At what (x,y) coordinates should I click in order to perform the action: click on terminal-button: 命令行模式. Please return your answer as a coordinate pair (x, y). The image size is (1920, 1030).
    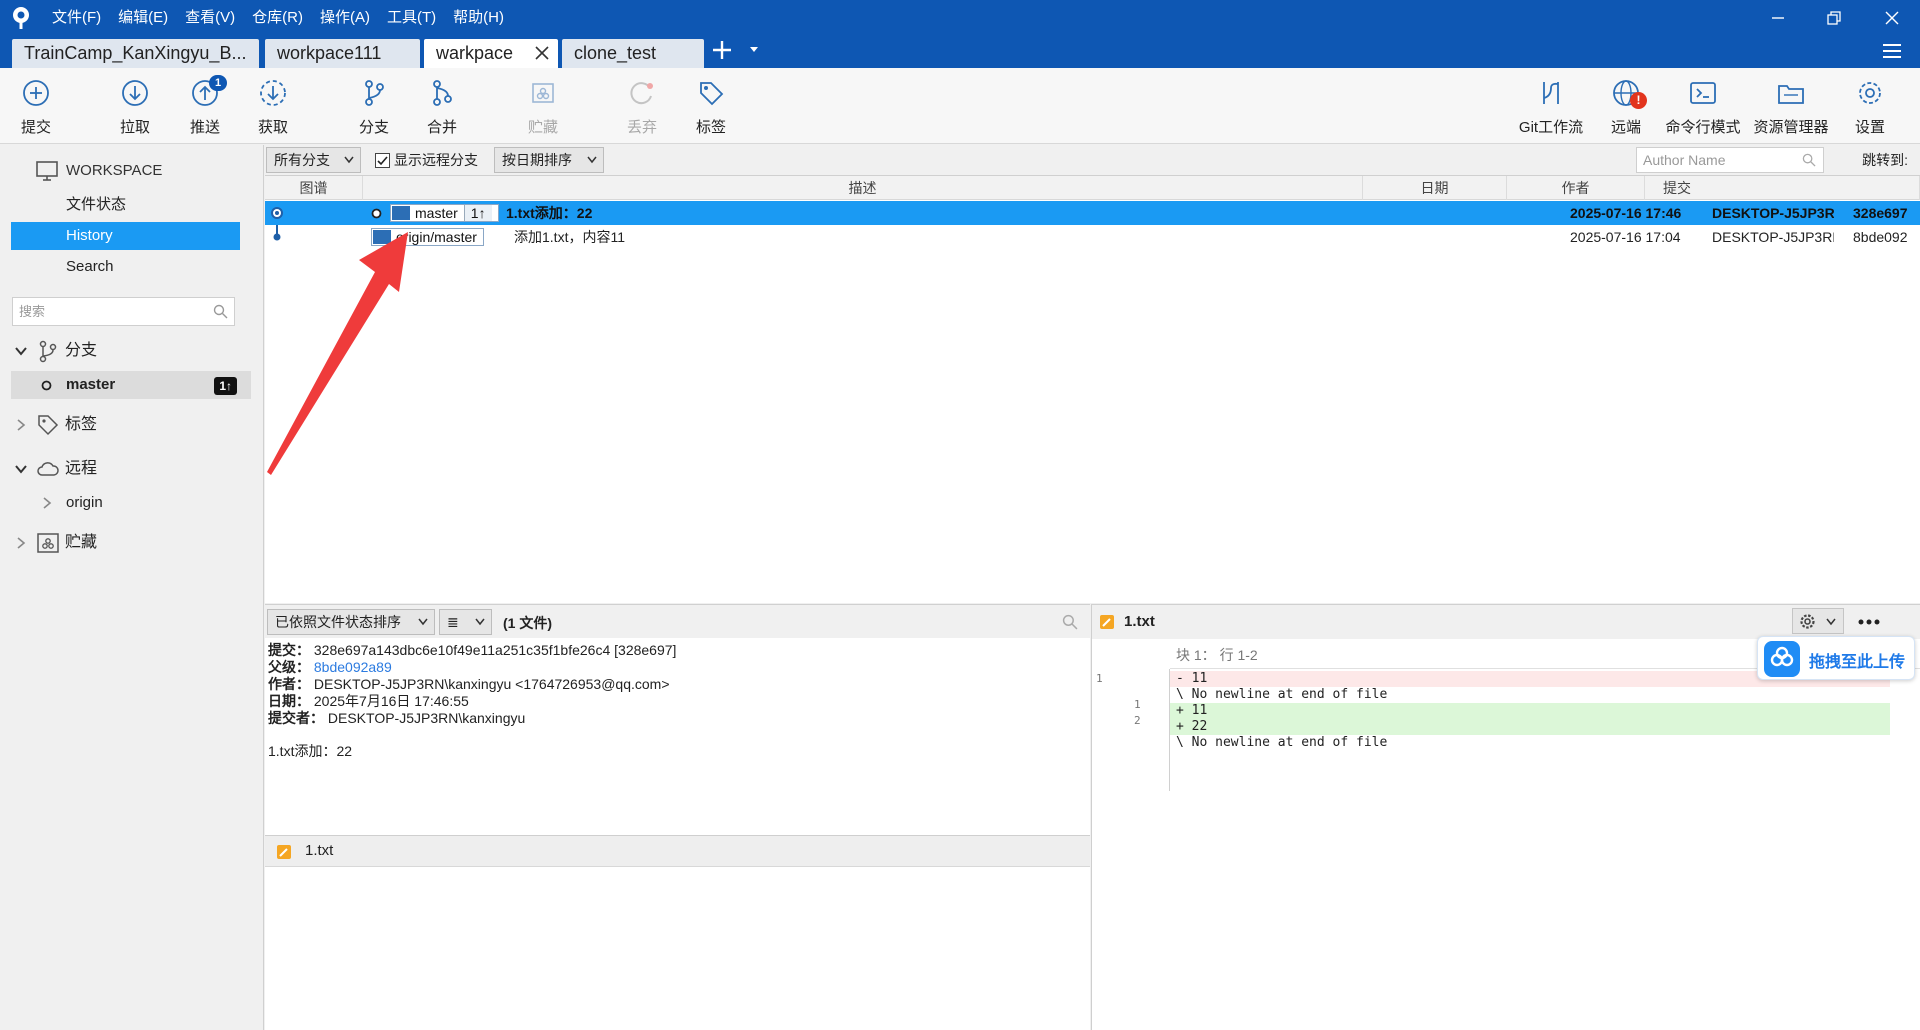
    Looking at the image, I should click on (1703, 106).